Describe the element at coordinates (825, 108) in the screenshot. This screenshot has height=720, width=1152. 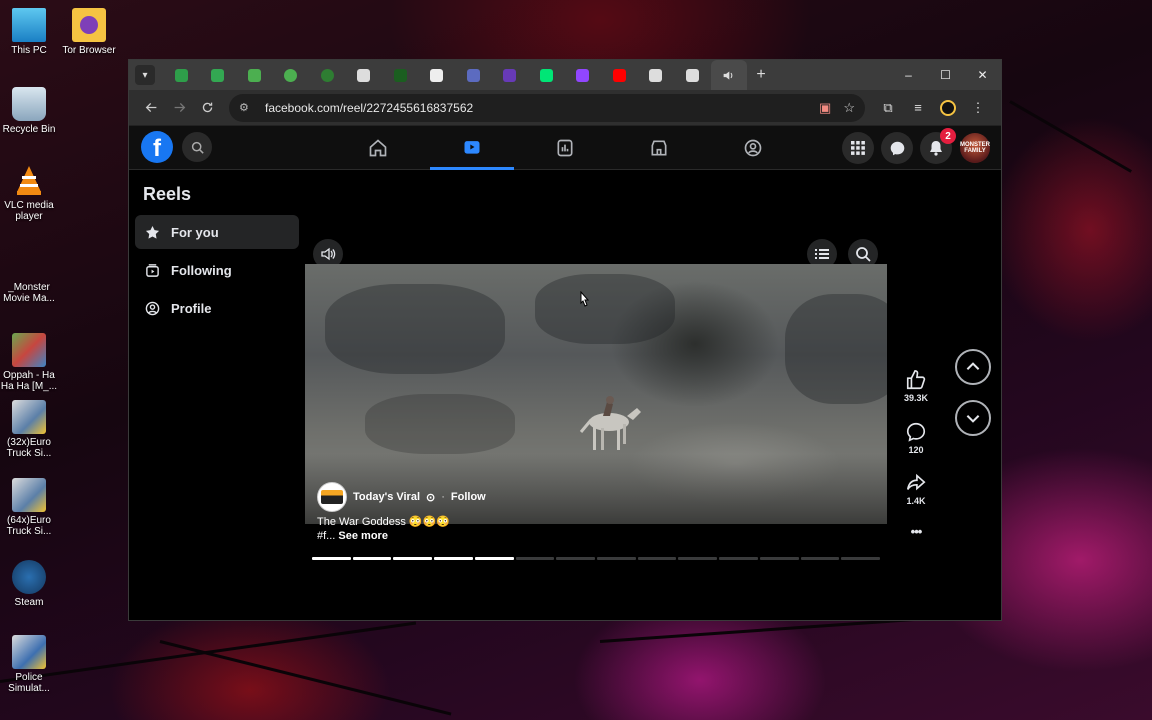
I see `cast-icon: ▣` at that location.